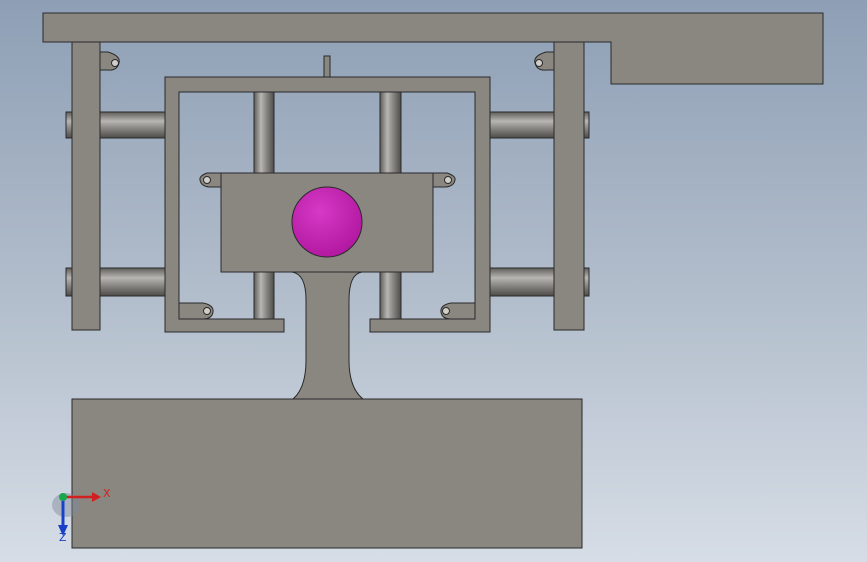 The width and height of the screenshot is (867, 562). I want to click on payload-ball, so click(327, 222).